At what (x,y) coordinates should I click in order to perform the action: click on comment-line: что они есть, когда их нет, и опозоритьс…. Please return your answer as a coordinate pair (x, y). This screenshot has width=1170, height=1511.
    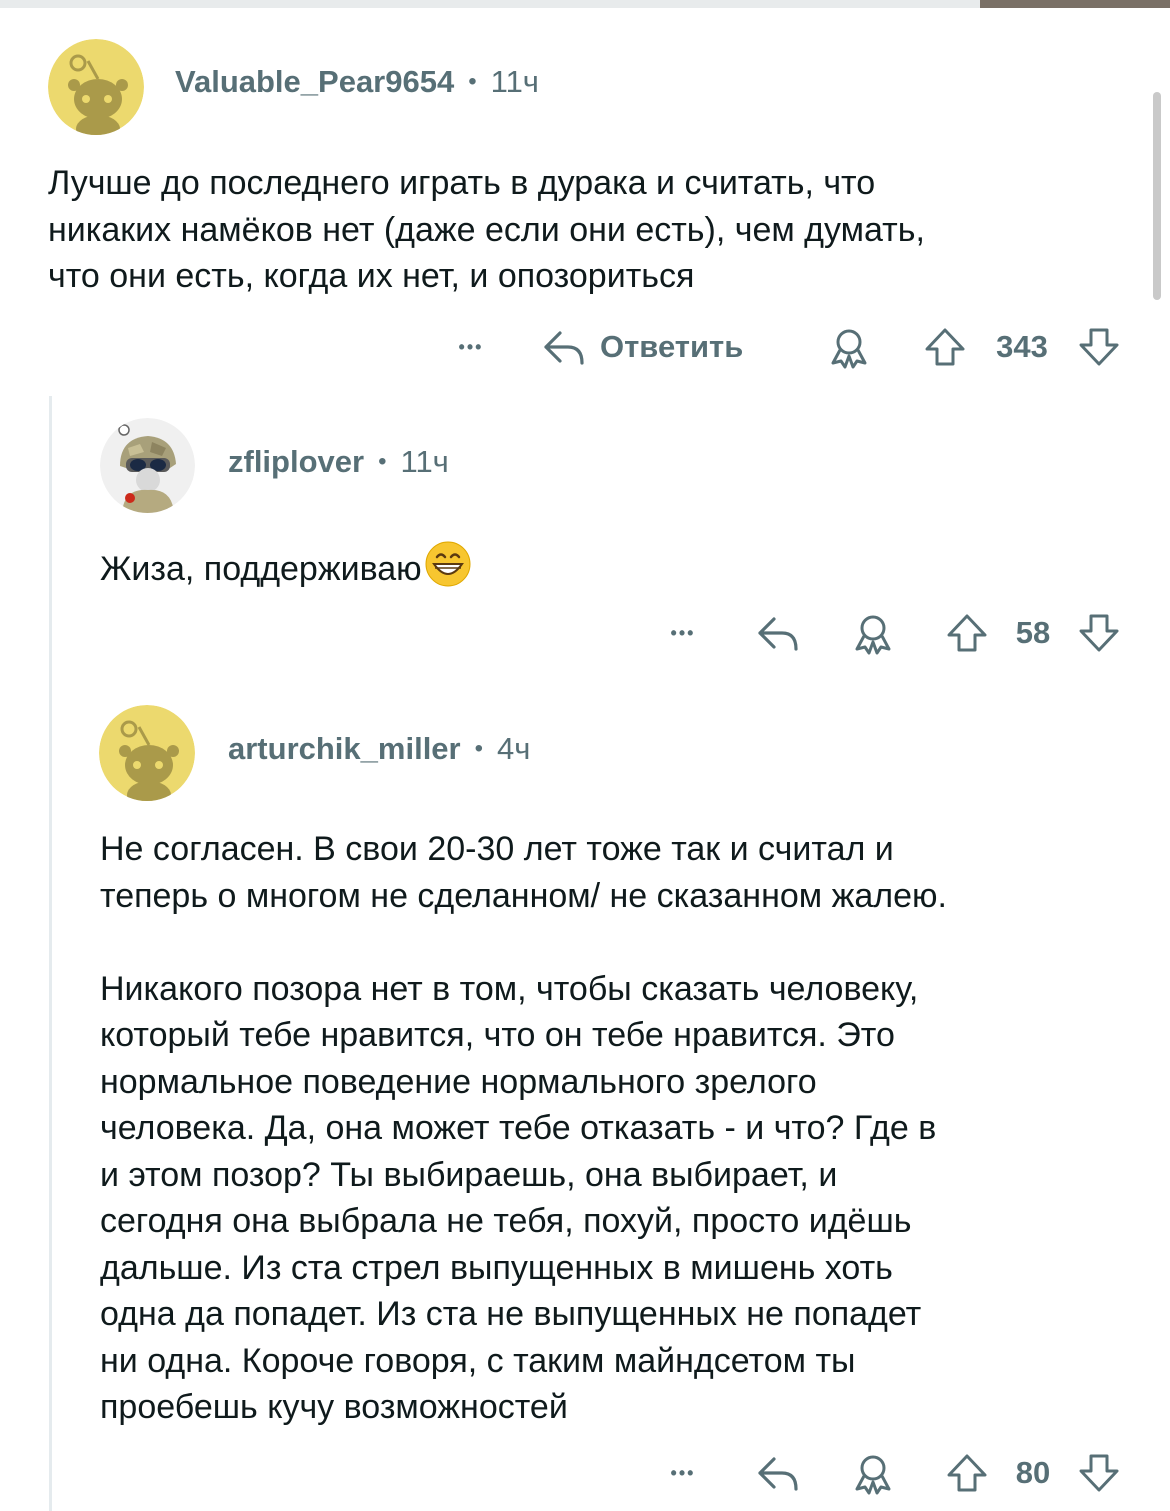
    Looking at the image, I should click on (371, 276).